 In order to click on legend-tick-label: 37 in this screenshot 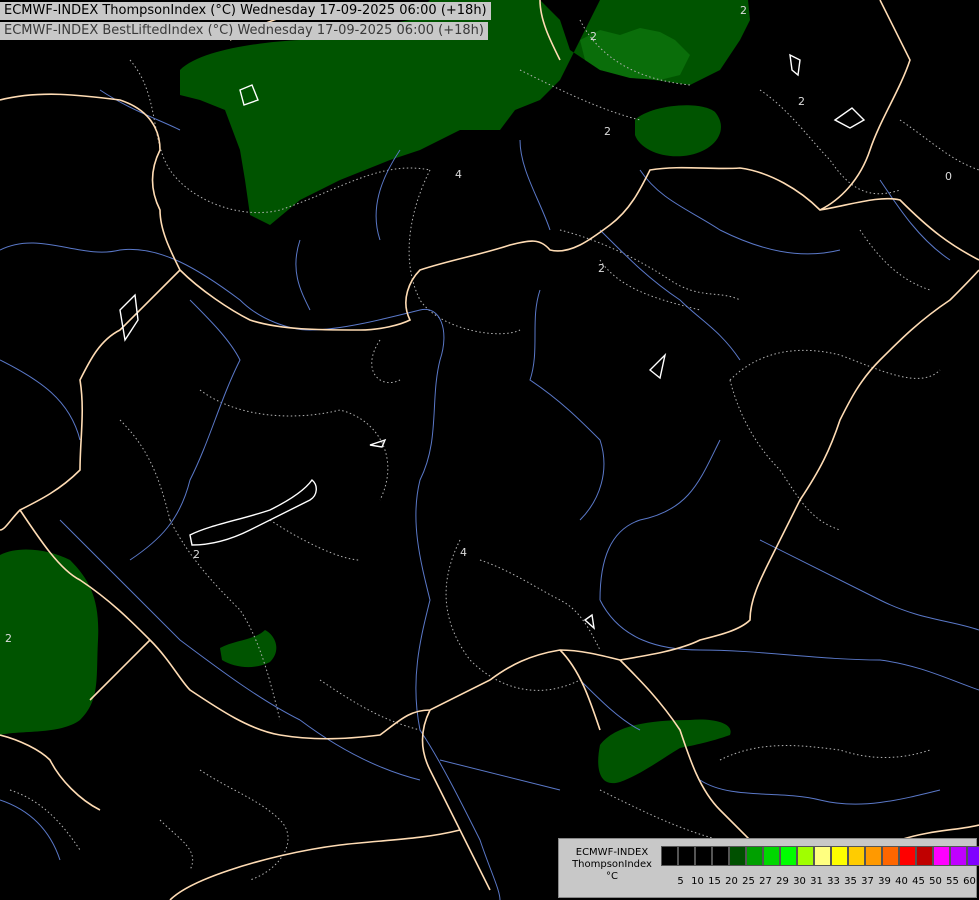, I will do `click(867, 881)`.